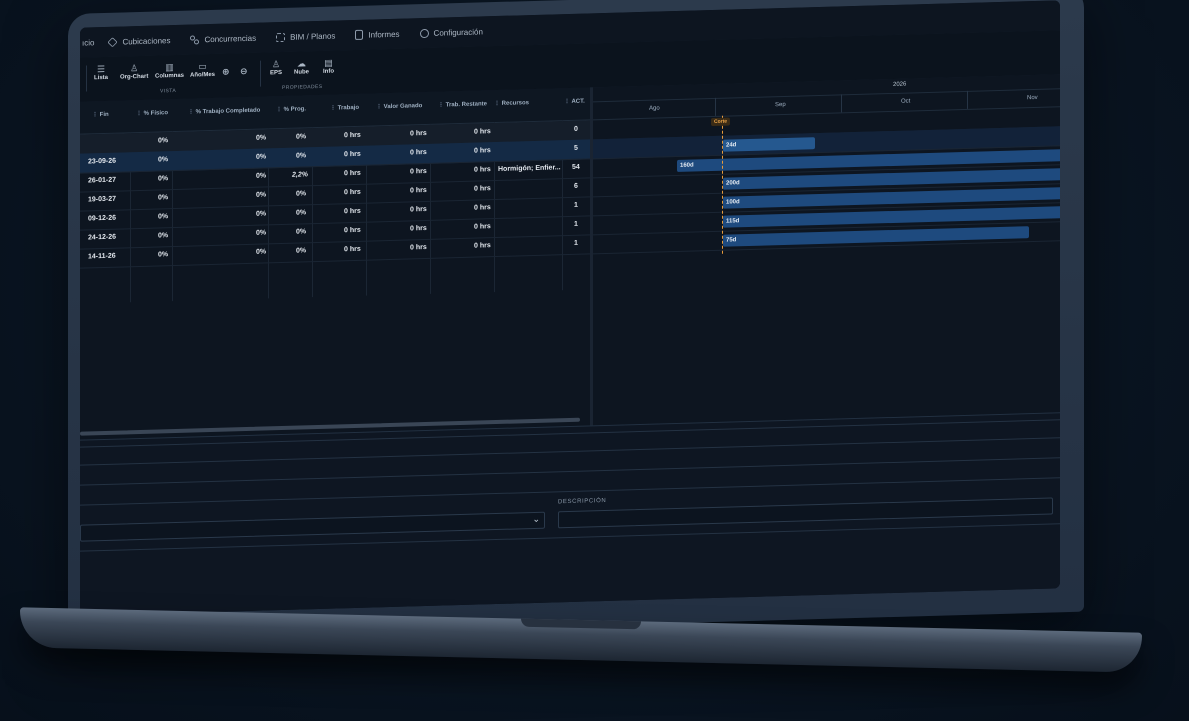 Image resolution: width=1189 pixels, height=721 pixels. Describe the element at coordinates (291, 109) in the screenshot. I see `column-header-prog: % Prog.` at that location.